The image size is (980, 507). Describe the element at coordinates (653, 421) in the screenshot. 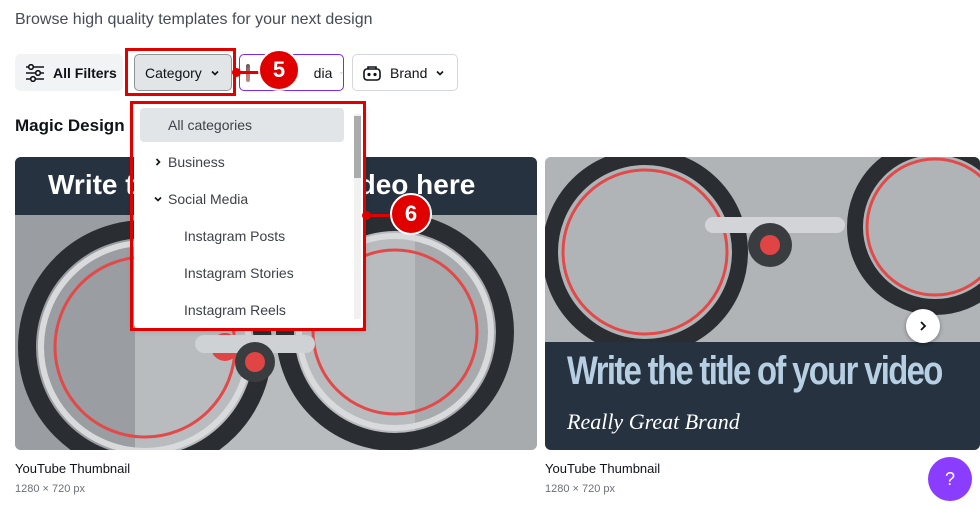

I see `brand-text: Really Great Brand` at that location.